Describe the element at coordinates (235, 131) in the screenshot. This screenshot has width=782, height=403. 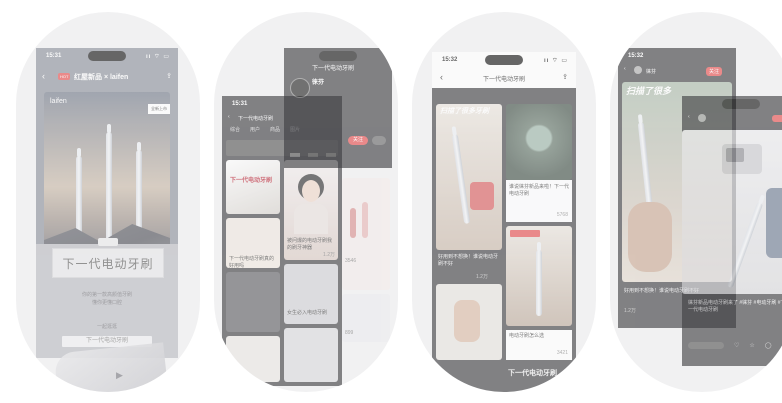
I see `tab-all: 综合` at that location.